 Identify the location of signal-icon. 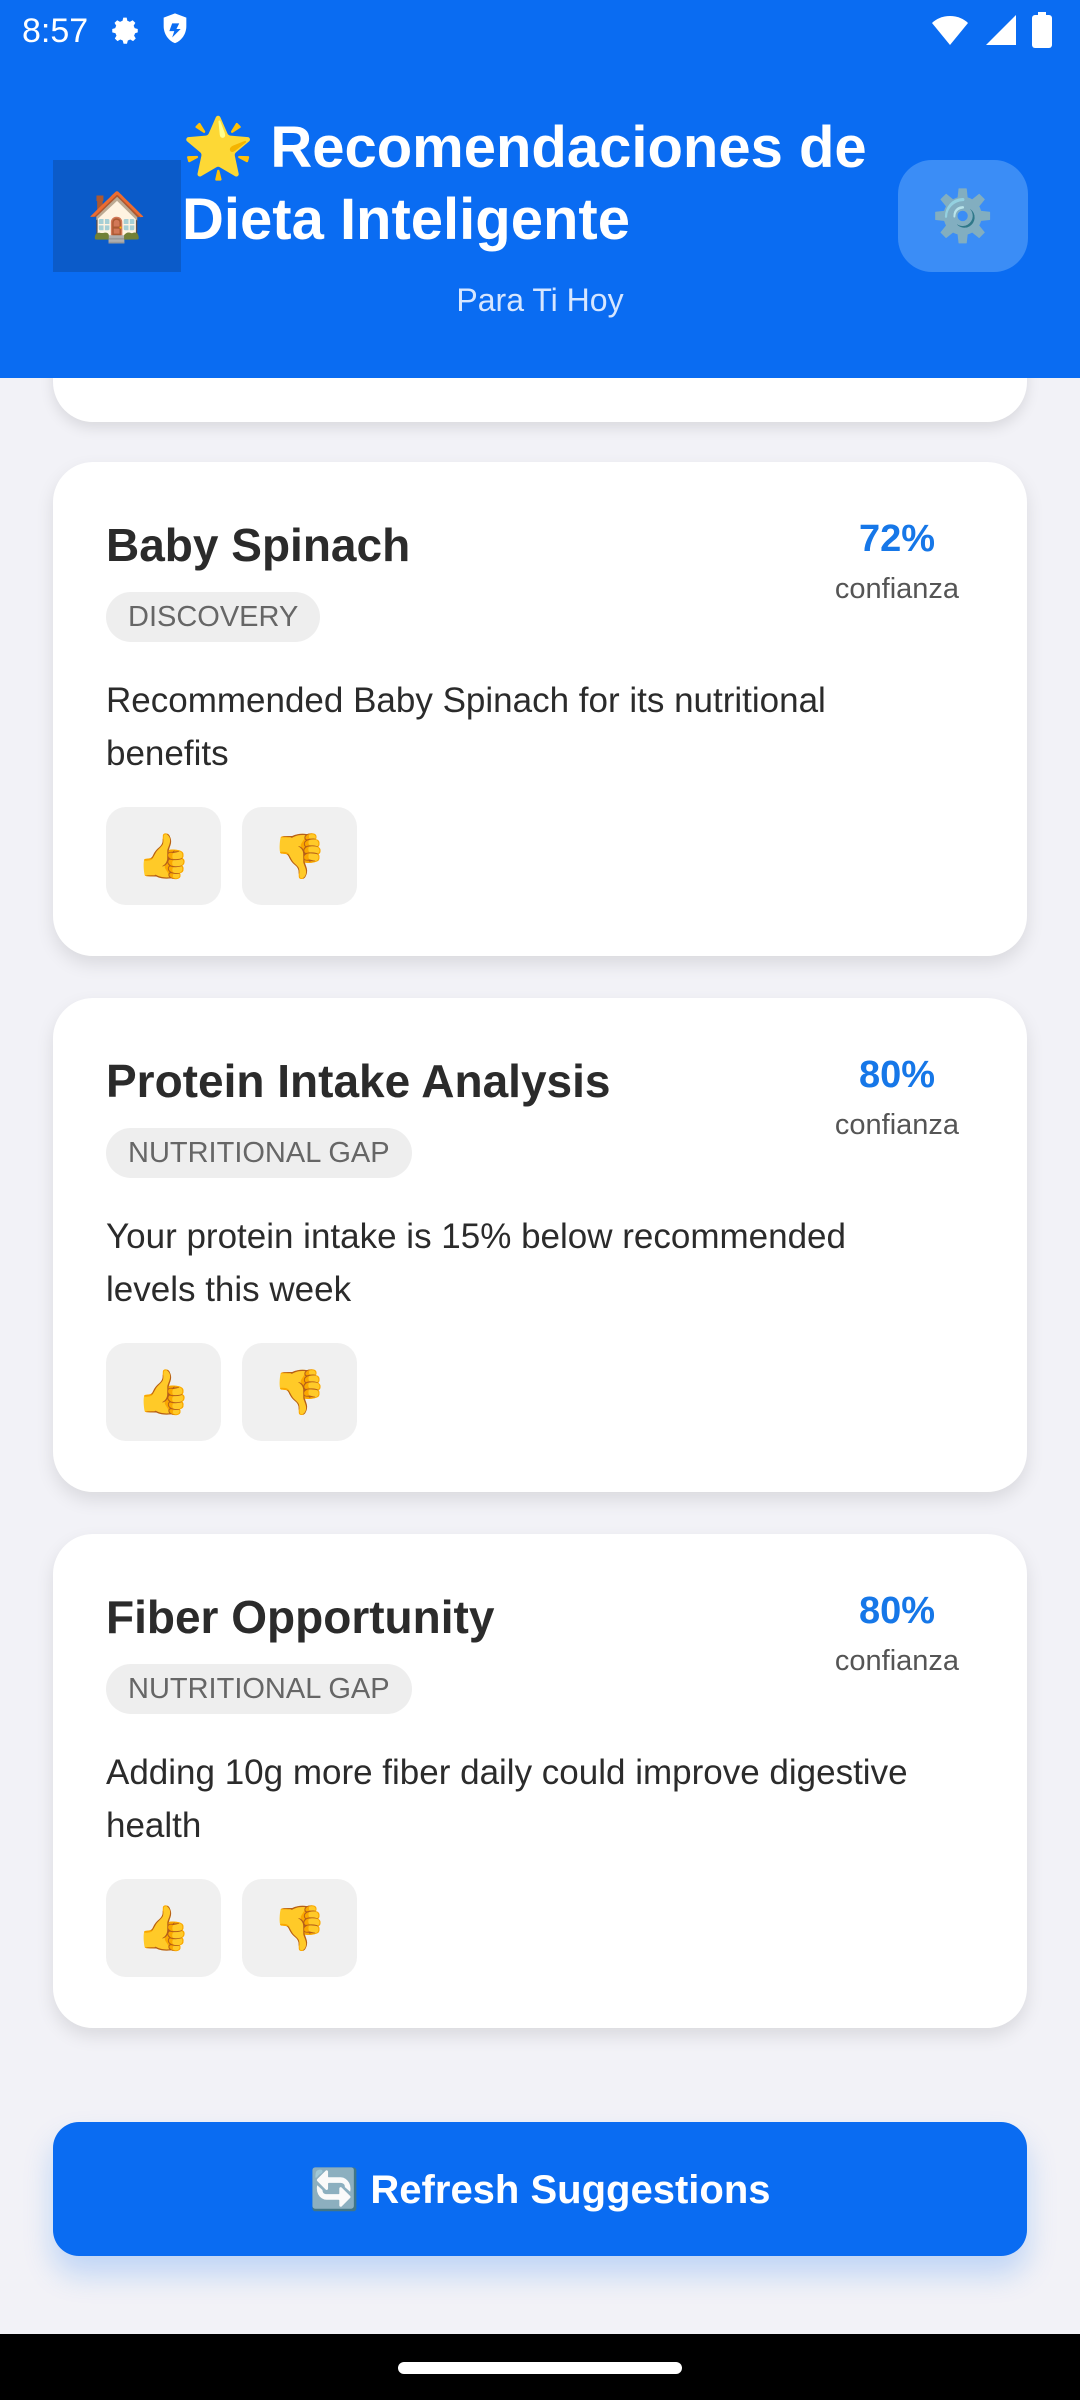
(1001, 30).